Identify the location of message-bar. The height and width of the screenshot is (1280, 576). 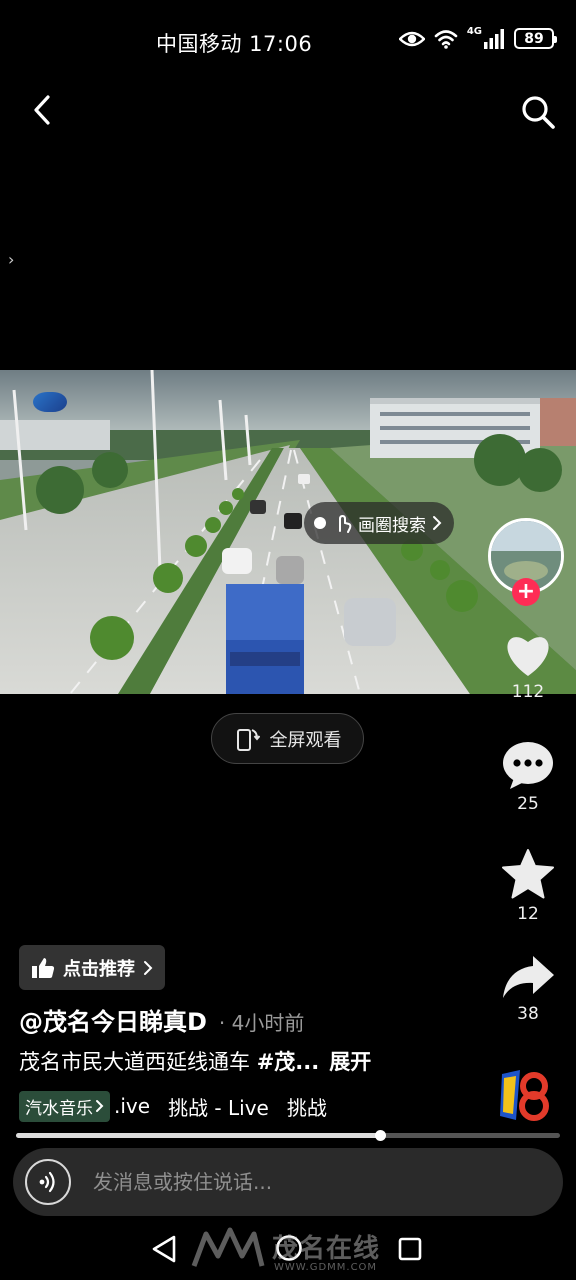
(288, 1182).